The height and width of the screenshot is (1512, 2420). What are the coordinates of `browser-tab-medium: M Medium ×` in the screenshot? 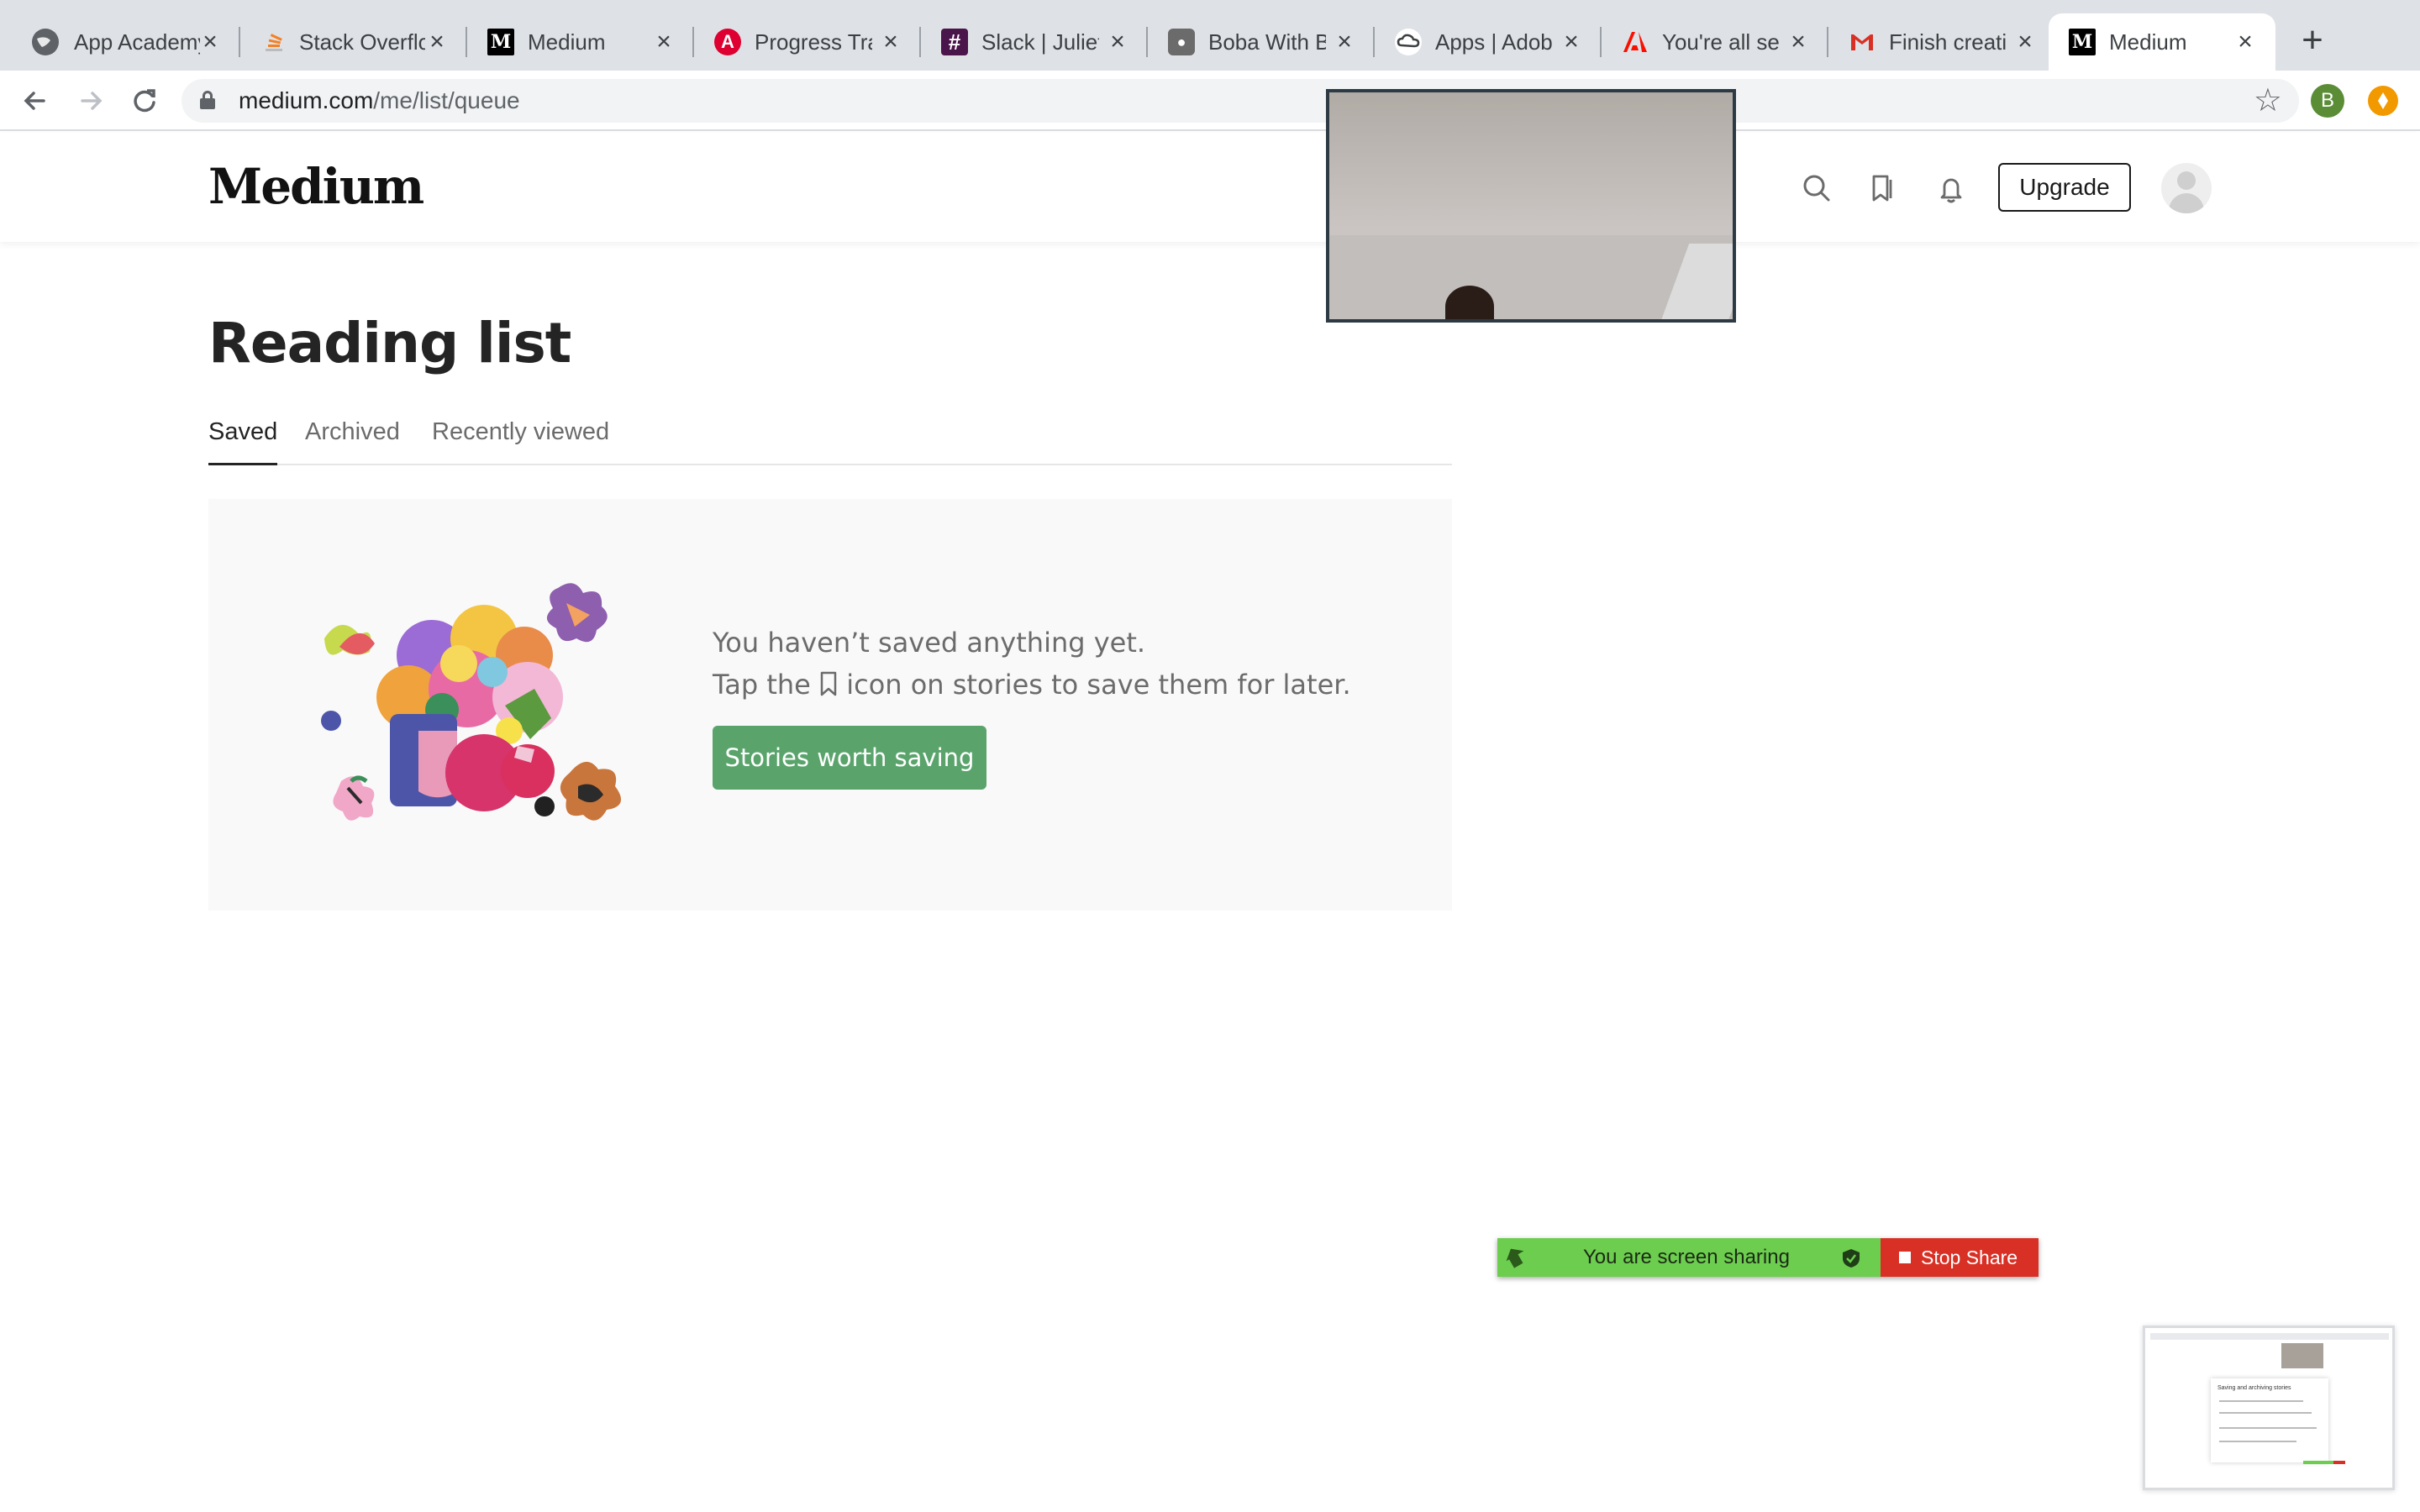 It's located at (581, 42).